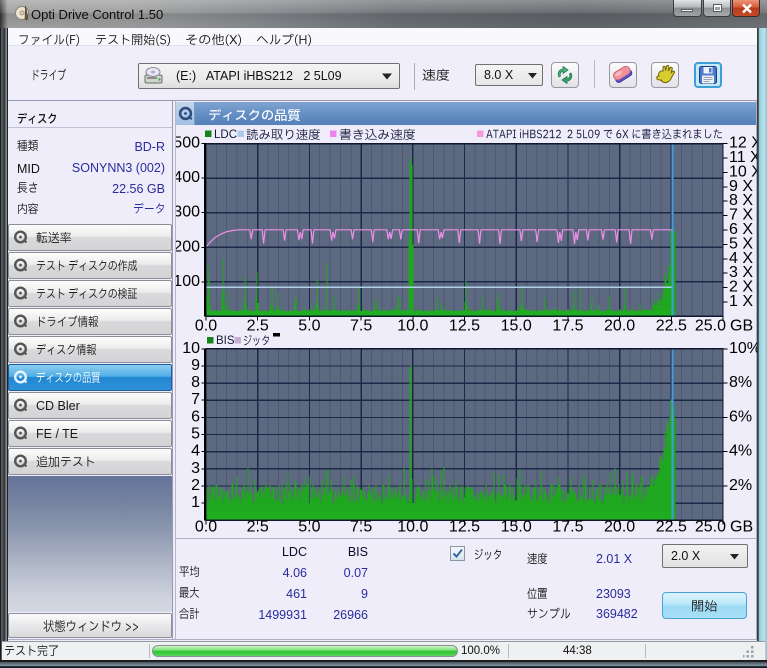 This screenshot has height=668, width=767. Describe the element at coordinates (195, 502) in the screenshot. I see `svg-text: 1` at that location.